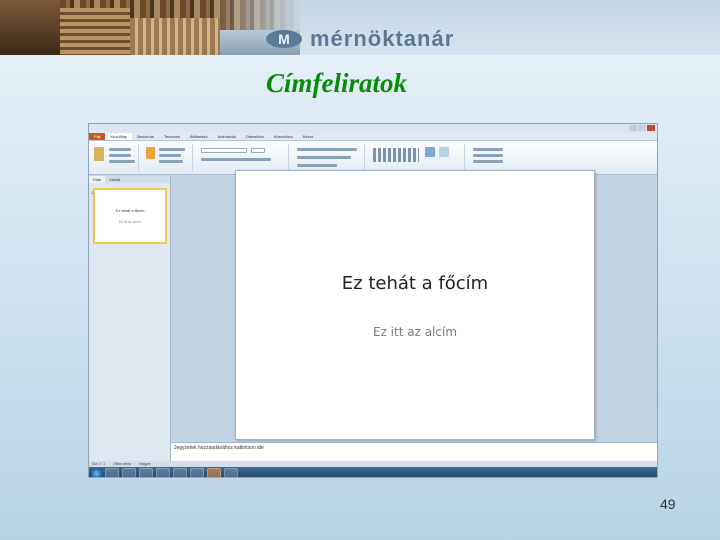 The image size is (720, 540). I want to click on window-controls, so click(642, 128).